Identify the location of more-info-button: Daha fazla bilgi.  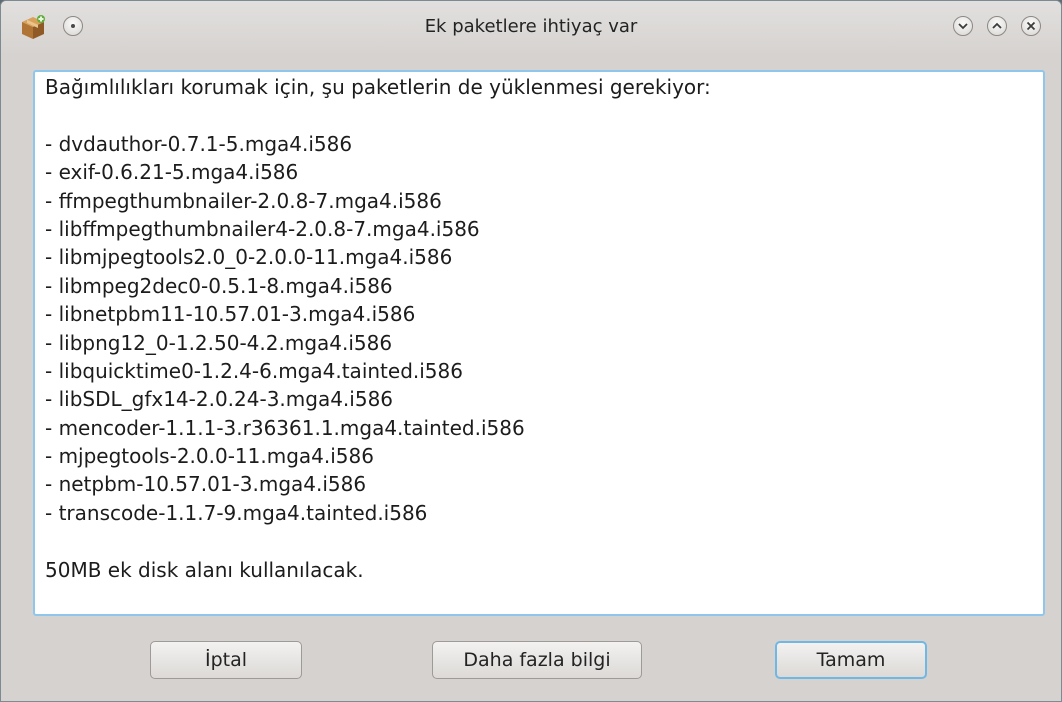
(537, 660).